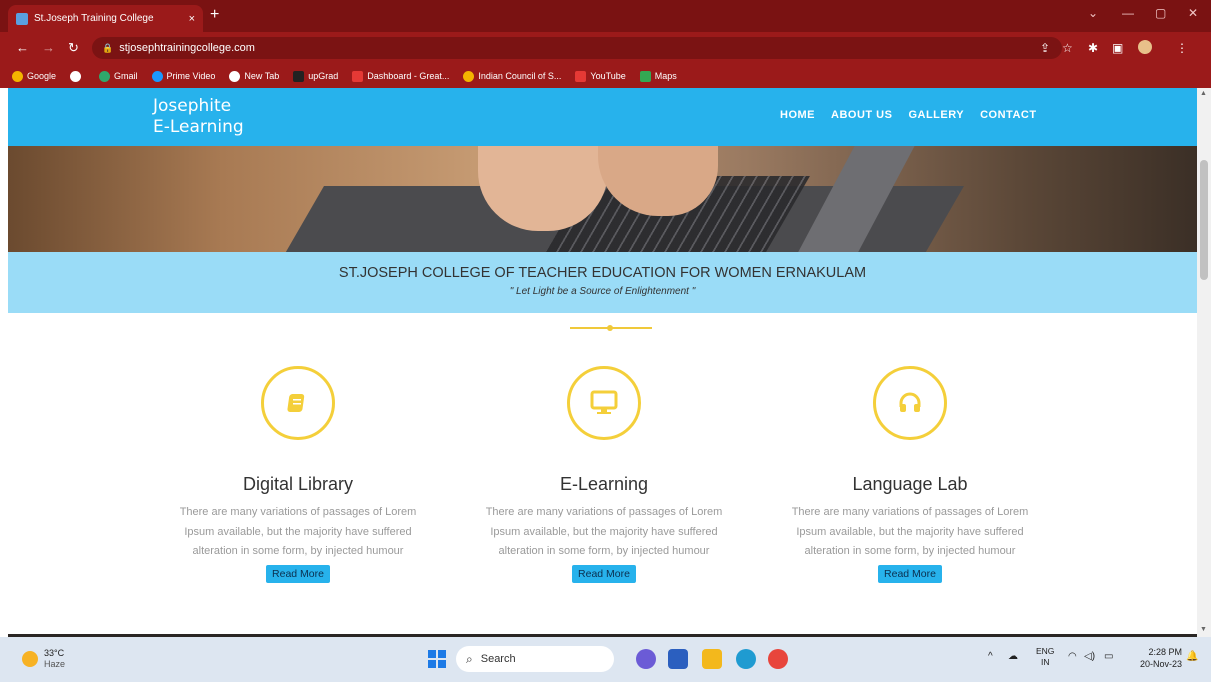 Image resolution: width=1211 pixels, height=682 pixels. Describe the element at coordinates (658, 76) in the screenshot. I see `bookmark-maps: Maps` at that location.